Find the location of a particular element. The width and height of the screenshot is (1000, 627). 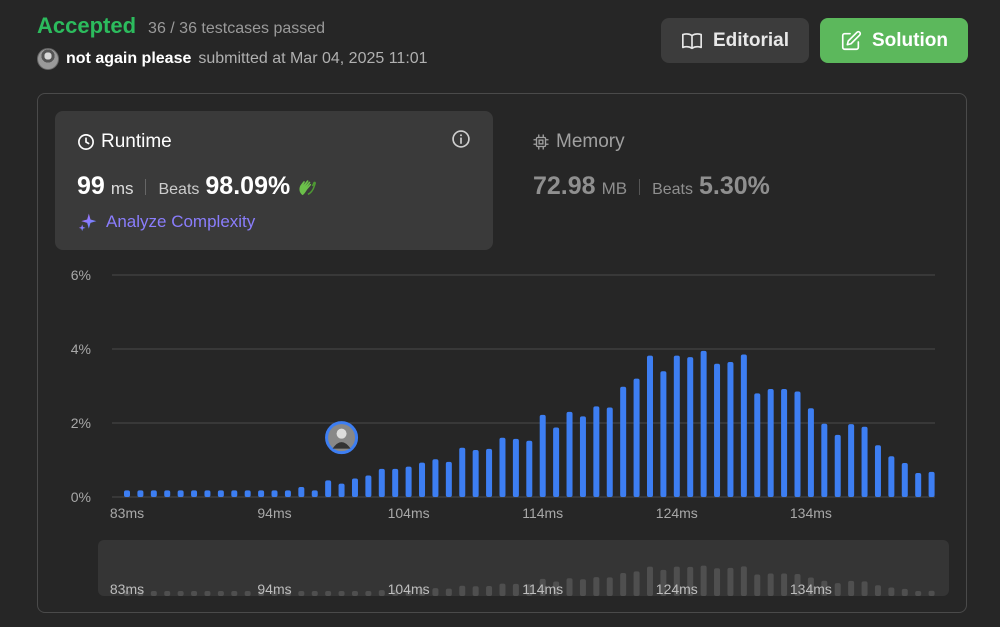

user-marker-head is located at coordinates (341, 433).